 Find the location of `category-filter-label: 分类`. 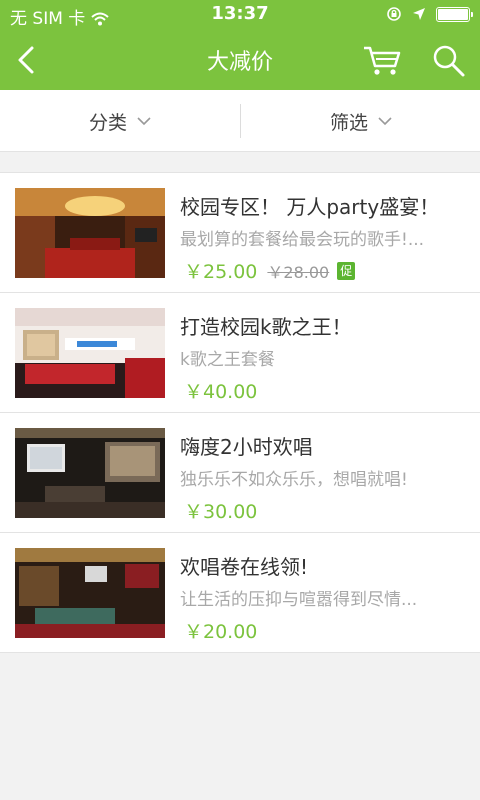

category-filter-label: 分类 is located at coordinates (107, 122).